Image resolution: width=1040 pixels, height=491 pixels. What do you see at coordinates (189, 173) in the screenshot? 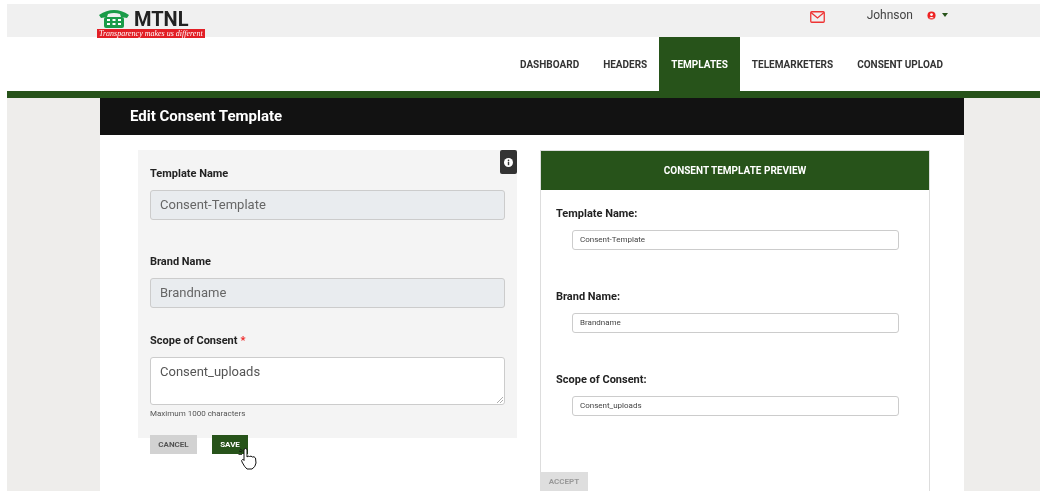
I see `field-label: Template Name` at bounding box center [189, 173].